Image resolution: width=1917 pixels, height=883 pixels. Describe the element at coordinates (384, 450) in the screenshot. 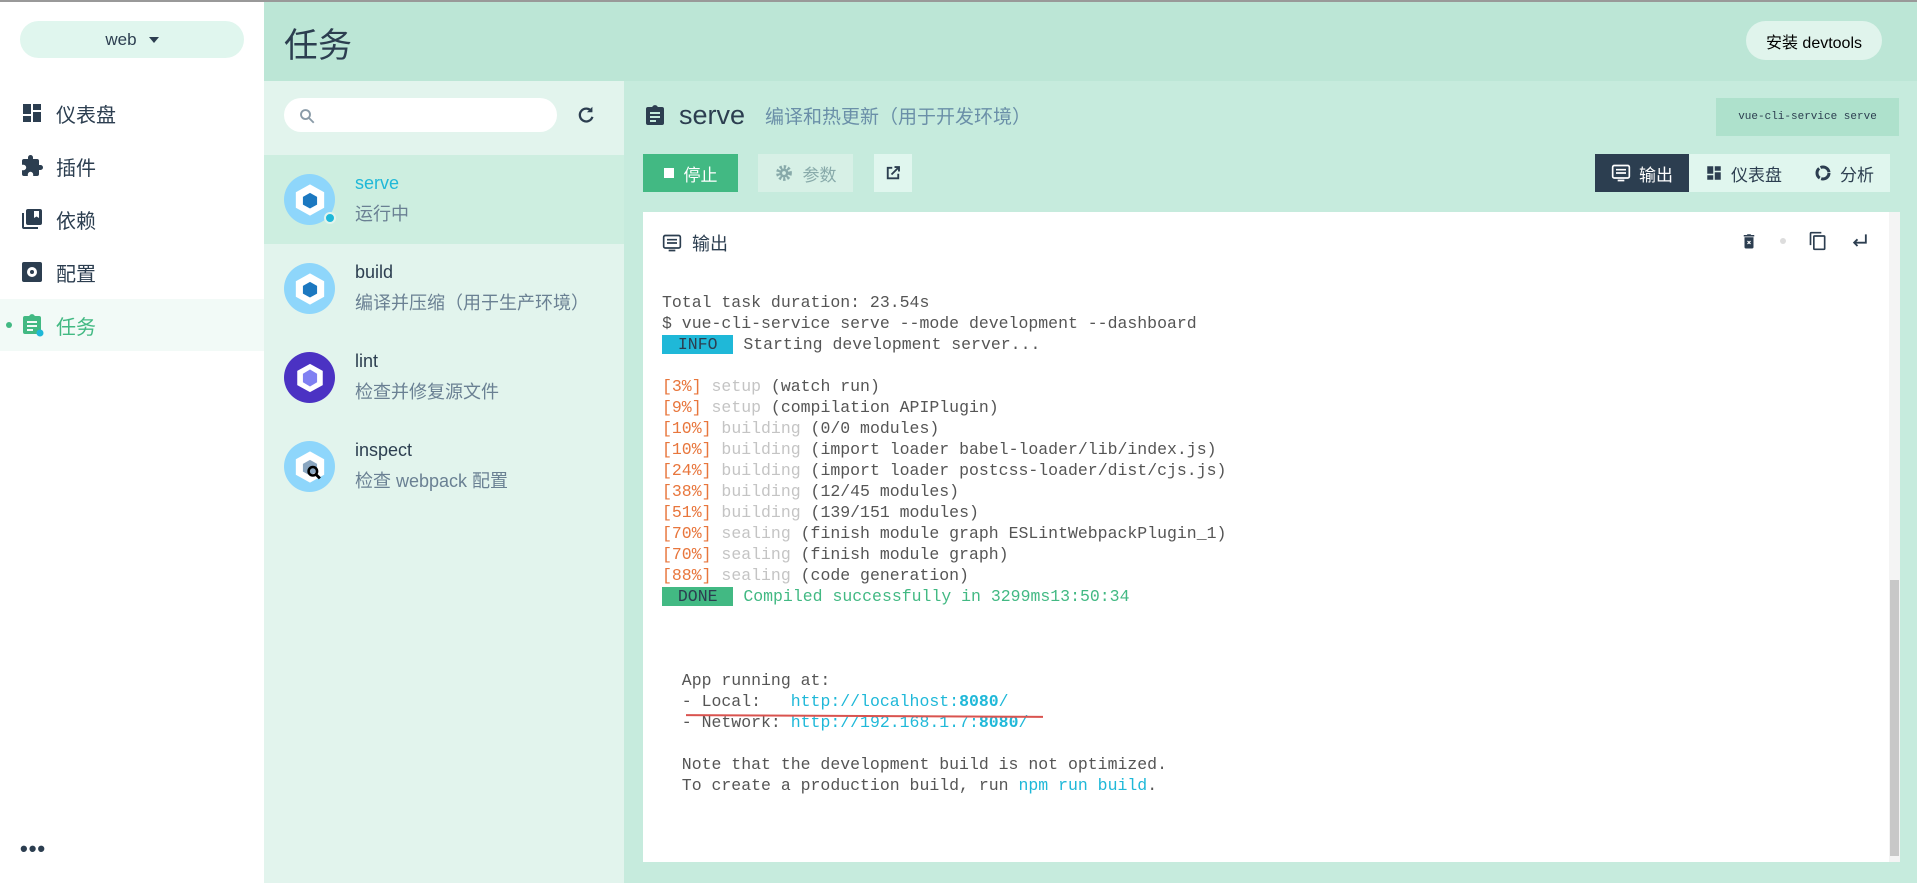

I see `task-name: inspect` at that location.